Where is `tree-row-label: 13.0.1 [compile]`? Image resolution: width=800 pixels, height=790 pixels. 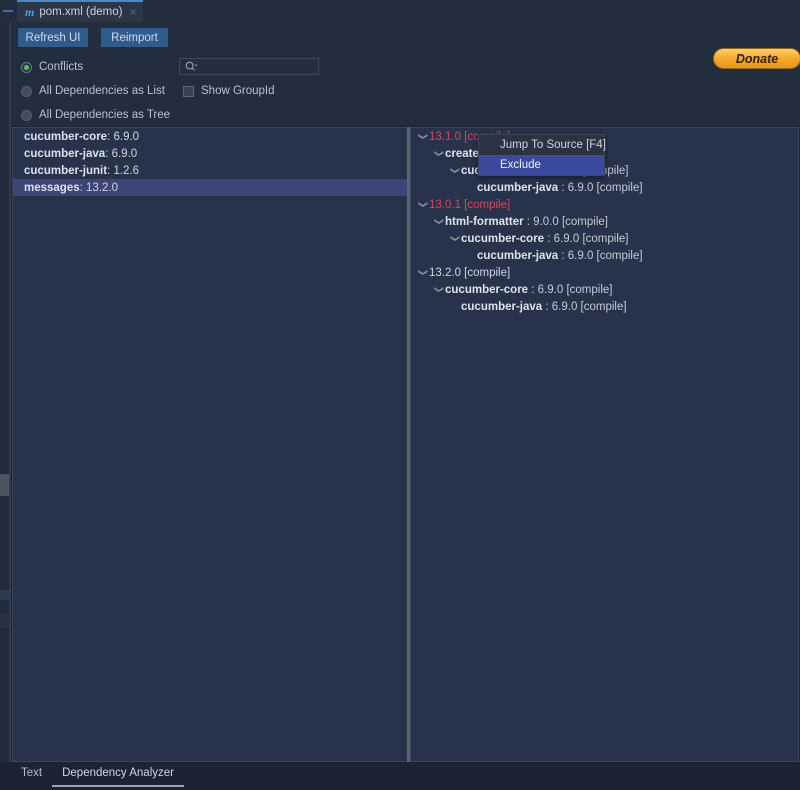
tree-row-label: 13.0.1 [compile] is located at coordinates (470, 204).